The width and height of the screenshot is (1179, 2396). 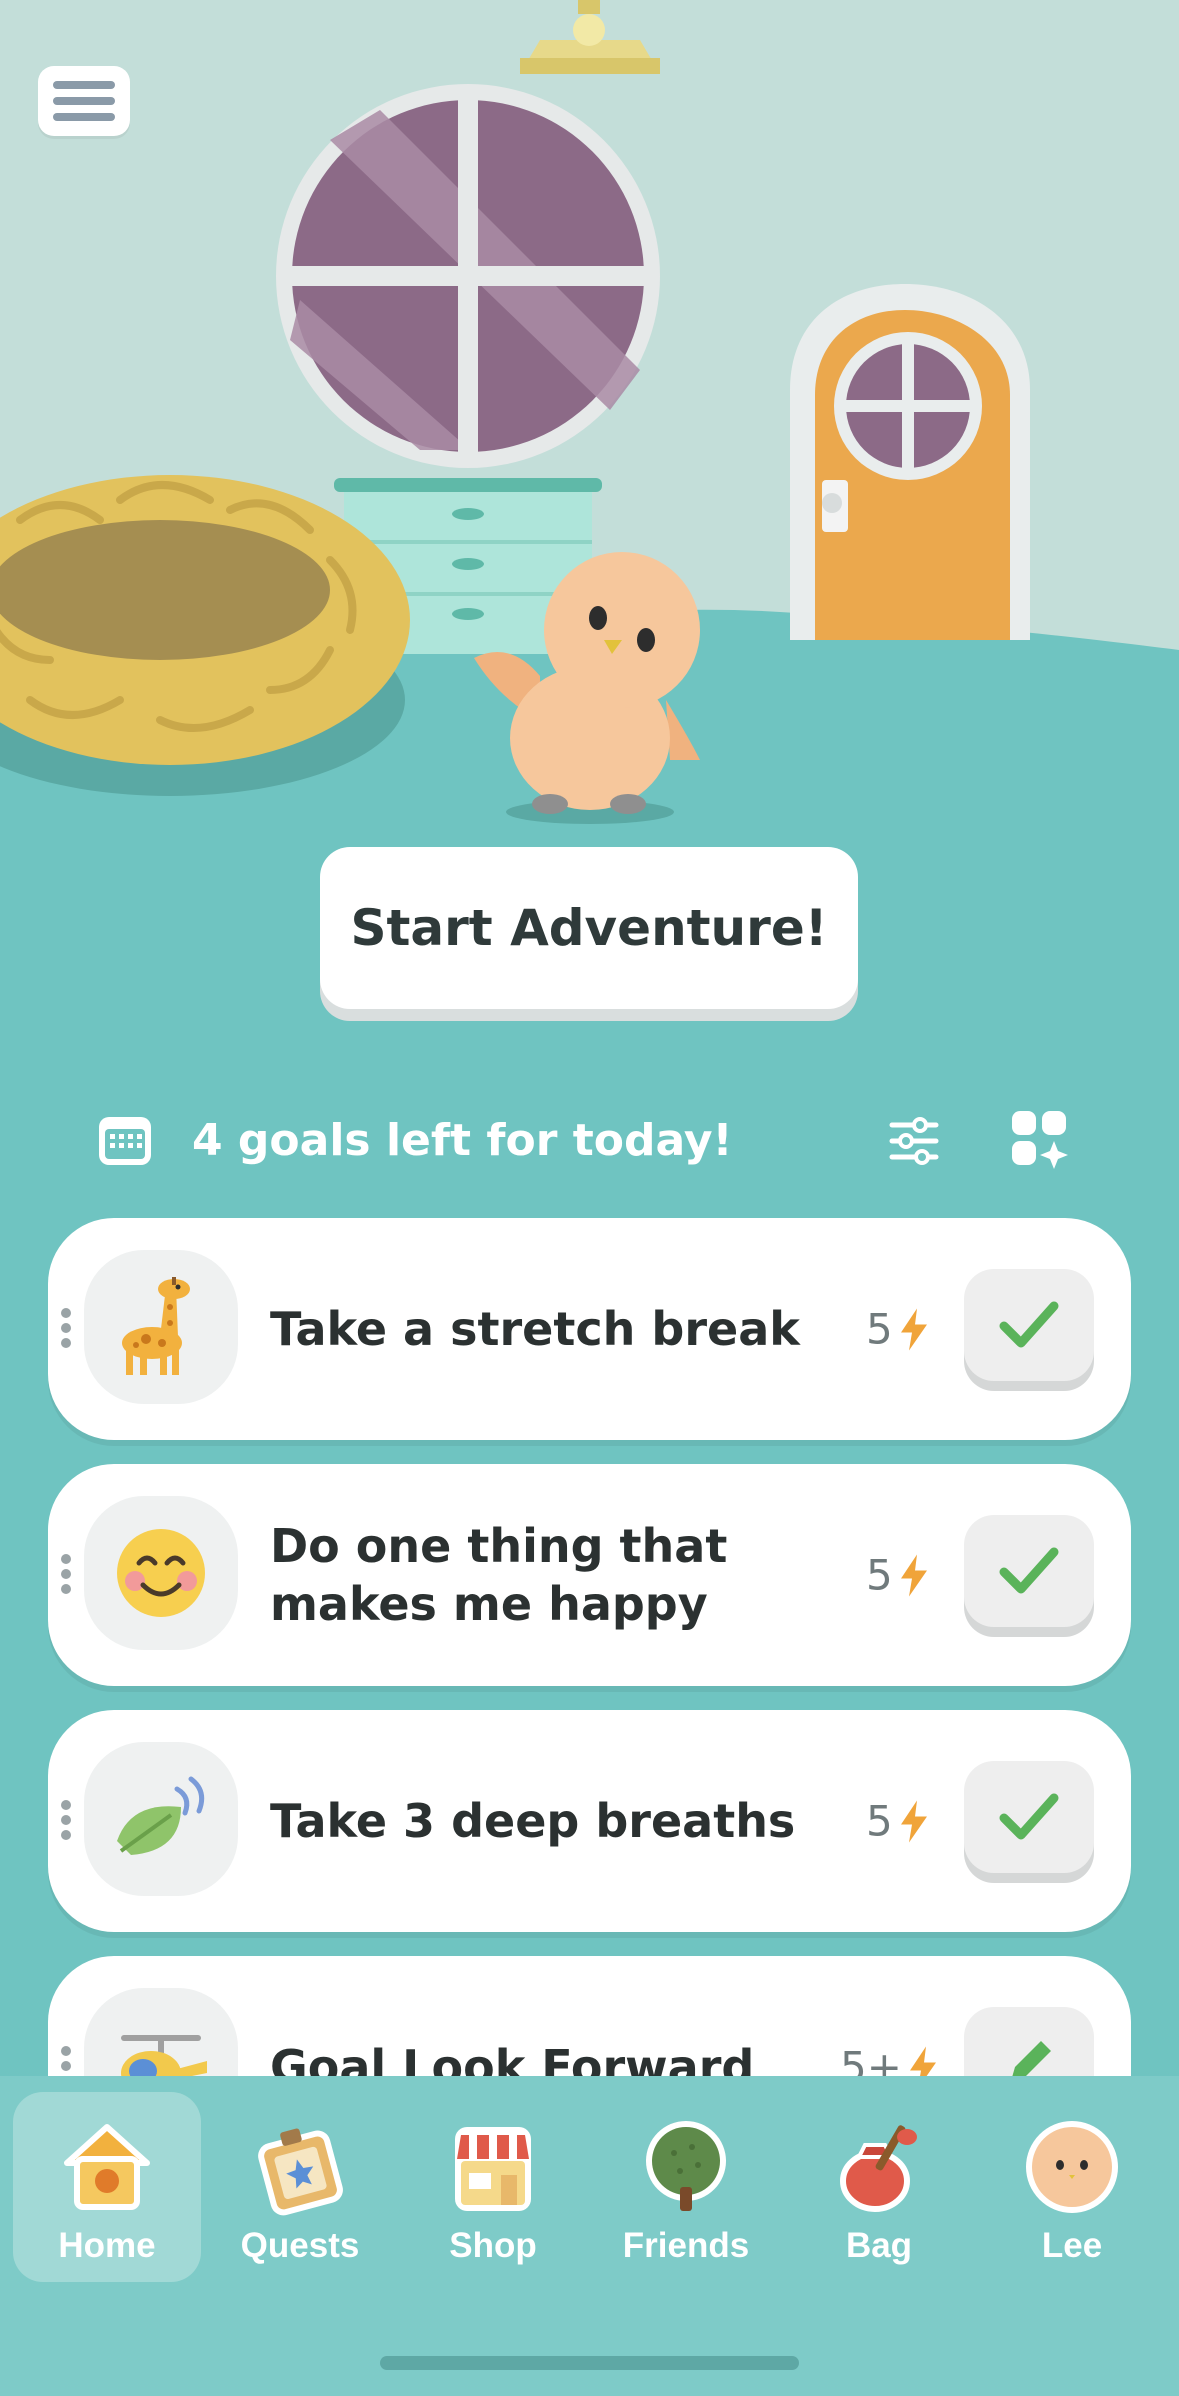 What do you see at coordinates (499, 1575) in the screenshot?
I see `goal-title: Do one thing that makes me happy` at bounding box center [499, 1575].